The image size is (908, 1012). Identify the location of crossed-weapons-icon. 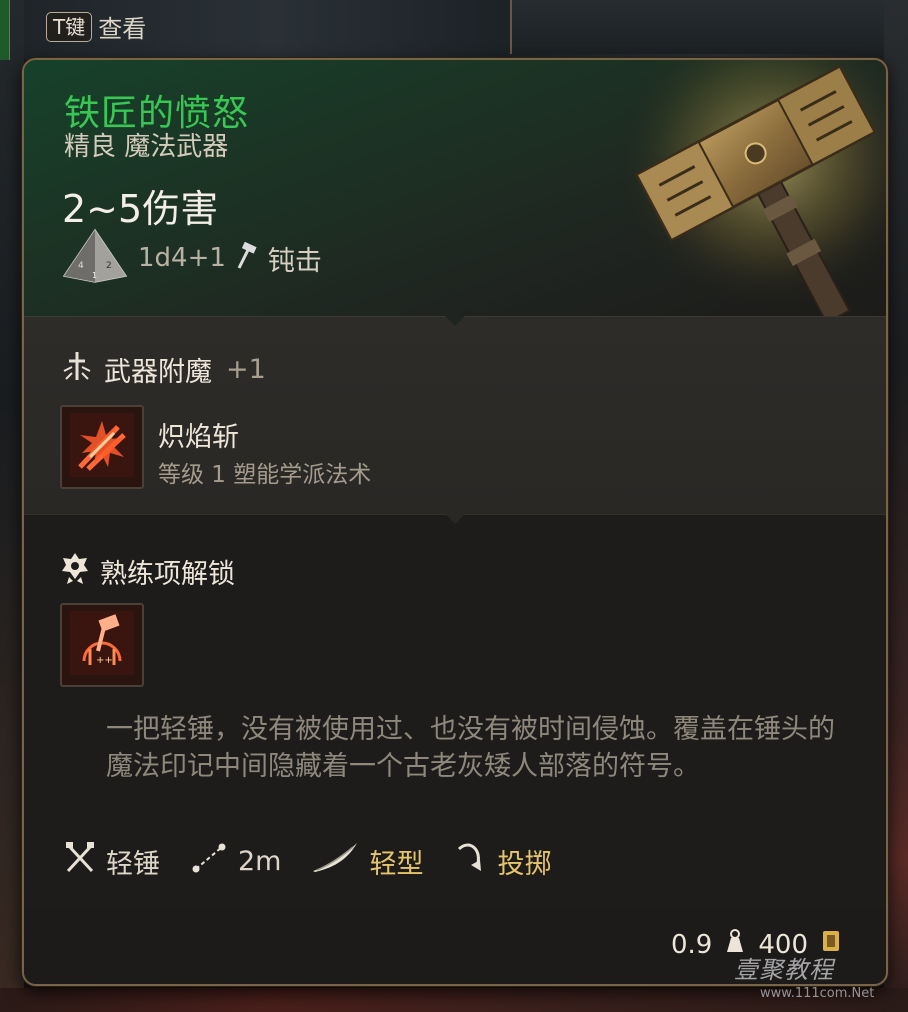
(80, 861).